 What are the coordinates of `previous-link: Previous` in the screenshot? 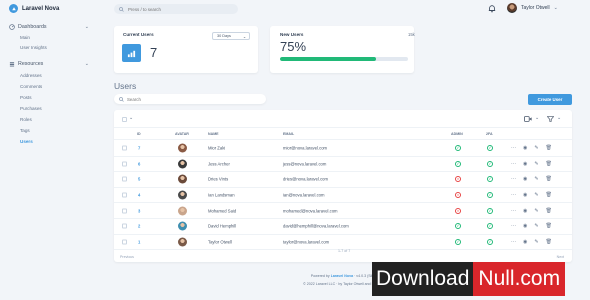 It's located at (127, 257).